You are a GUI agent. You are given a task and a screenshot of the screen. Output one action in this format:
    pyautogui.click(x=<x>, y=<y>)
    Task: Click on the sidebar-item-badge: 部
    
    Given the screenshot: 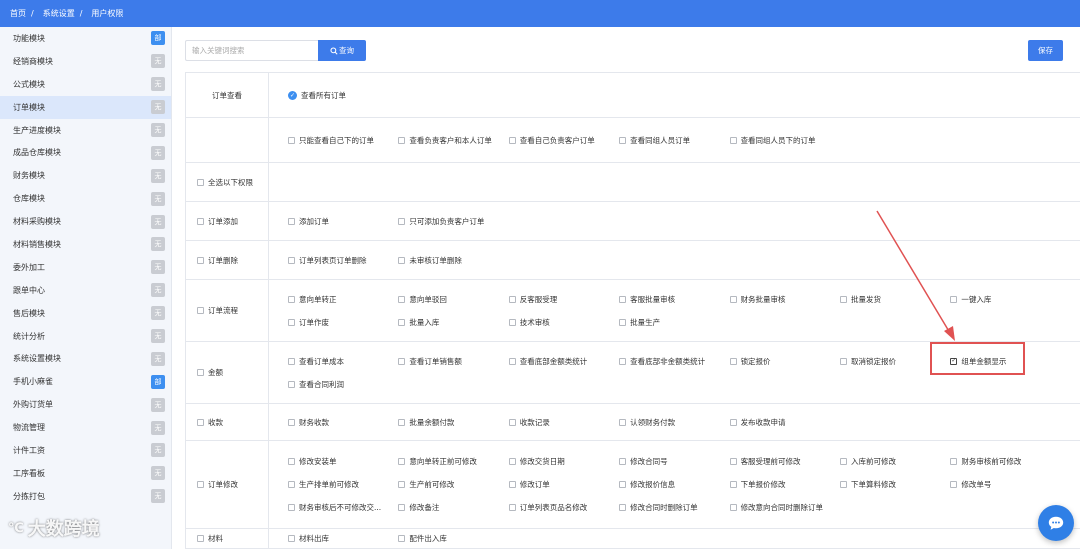 What is the action you would take?
    pyautogui.click(x=158, y=38)
    